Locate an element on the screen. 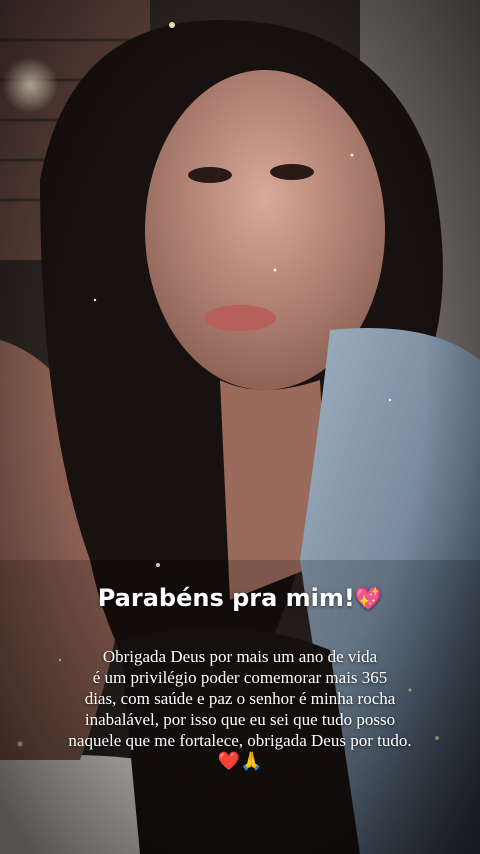 Image resolution: width=480 pixels, height=854 pixels. title-text: Parabéns pra mim!💖 is located at coordinates (240, 598).